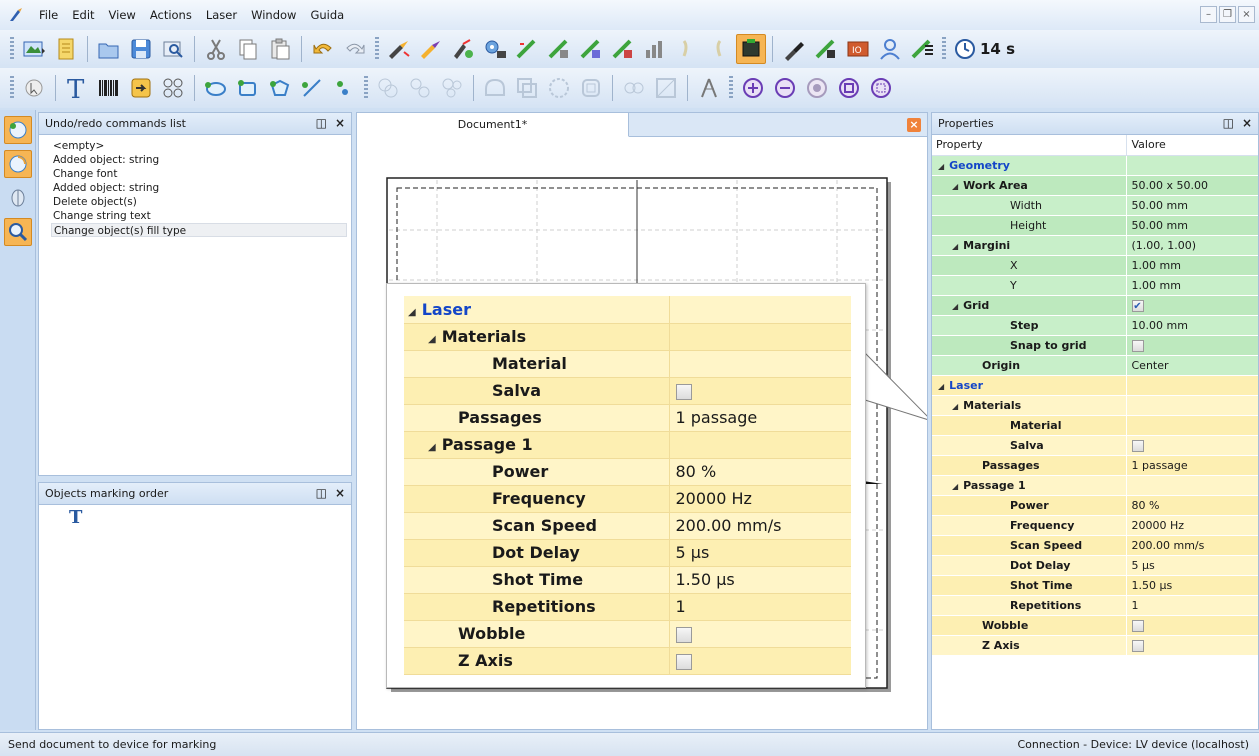 The width and height of the screenshot is (1259, 756). I want to click on callout-row-power: Power 80 %, so click(627, 472).